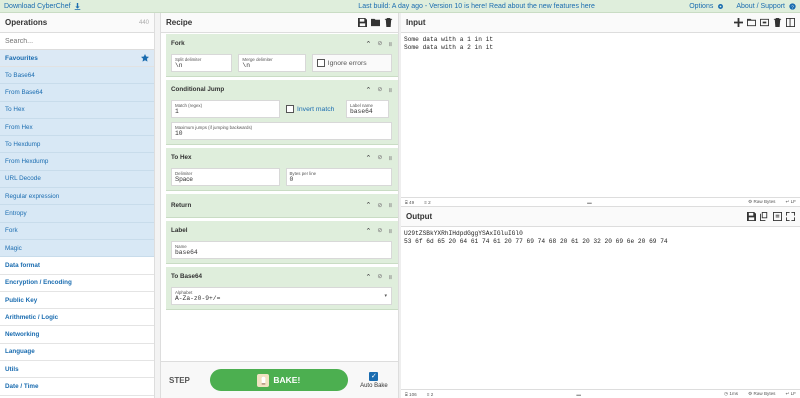  I want to click on layout-icon, so click(790, 22).